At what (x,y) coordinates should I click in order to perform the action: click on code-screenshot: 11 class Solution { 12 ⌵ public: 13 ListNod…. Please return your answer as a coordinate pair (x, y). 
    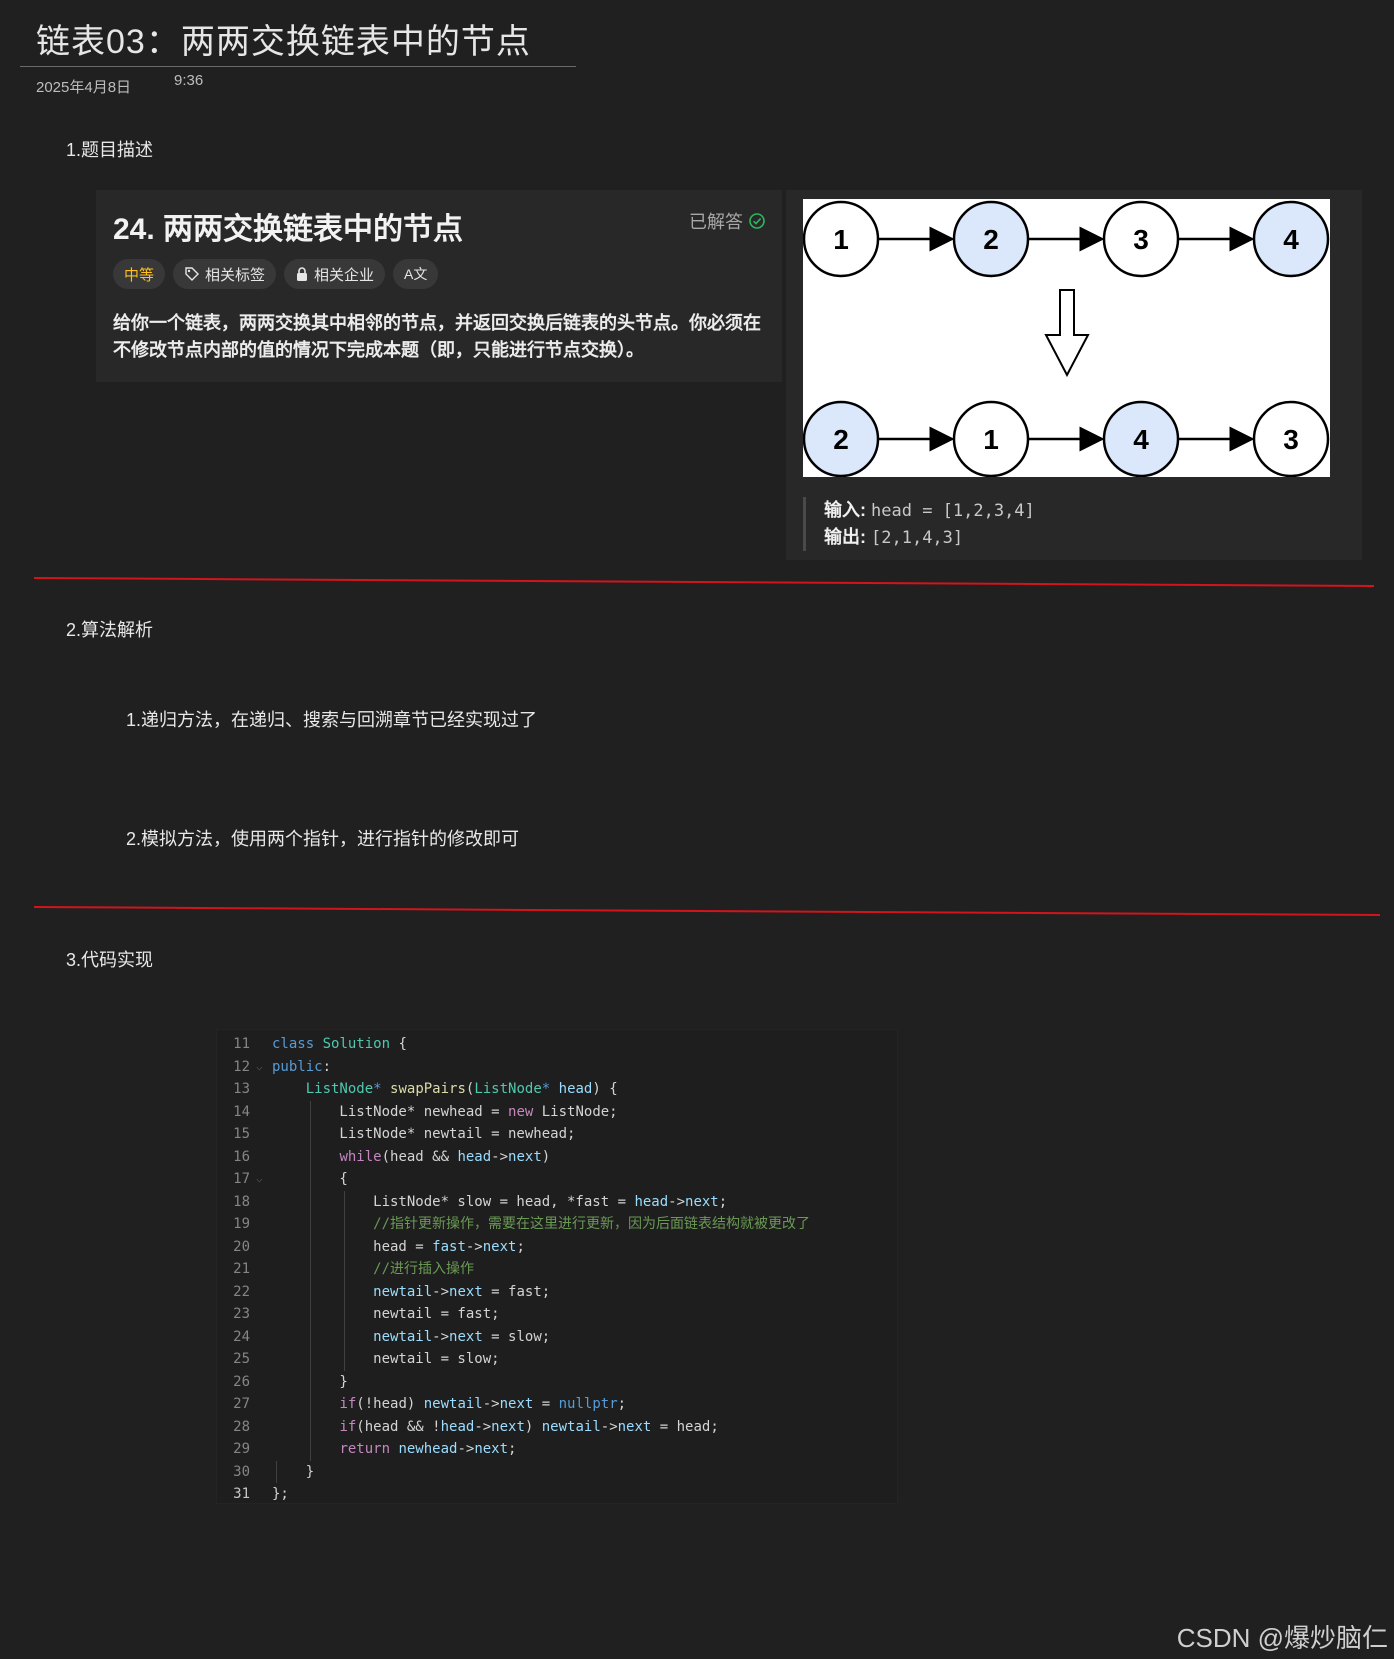
    Looking at the image, I should click on (557, 1266).